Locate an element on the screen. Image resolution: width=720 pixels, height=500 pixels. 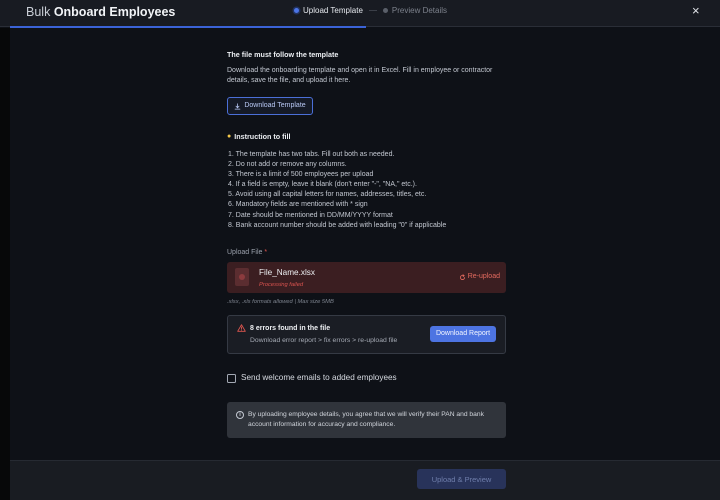
step-upload-template: Upload Template is located at coordinates (328, 10).